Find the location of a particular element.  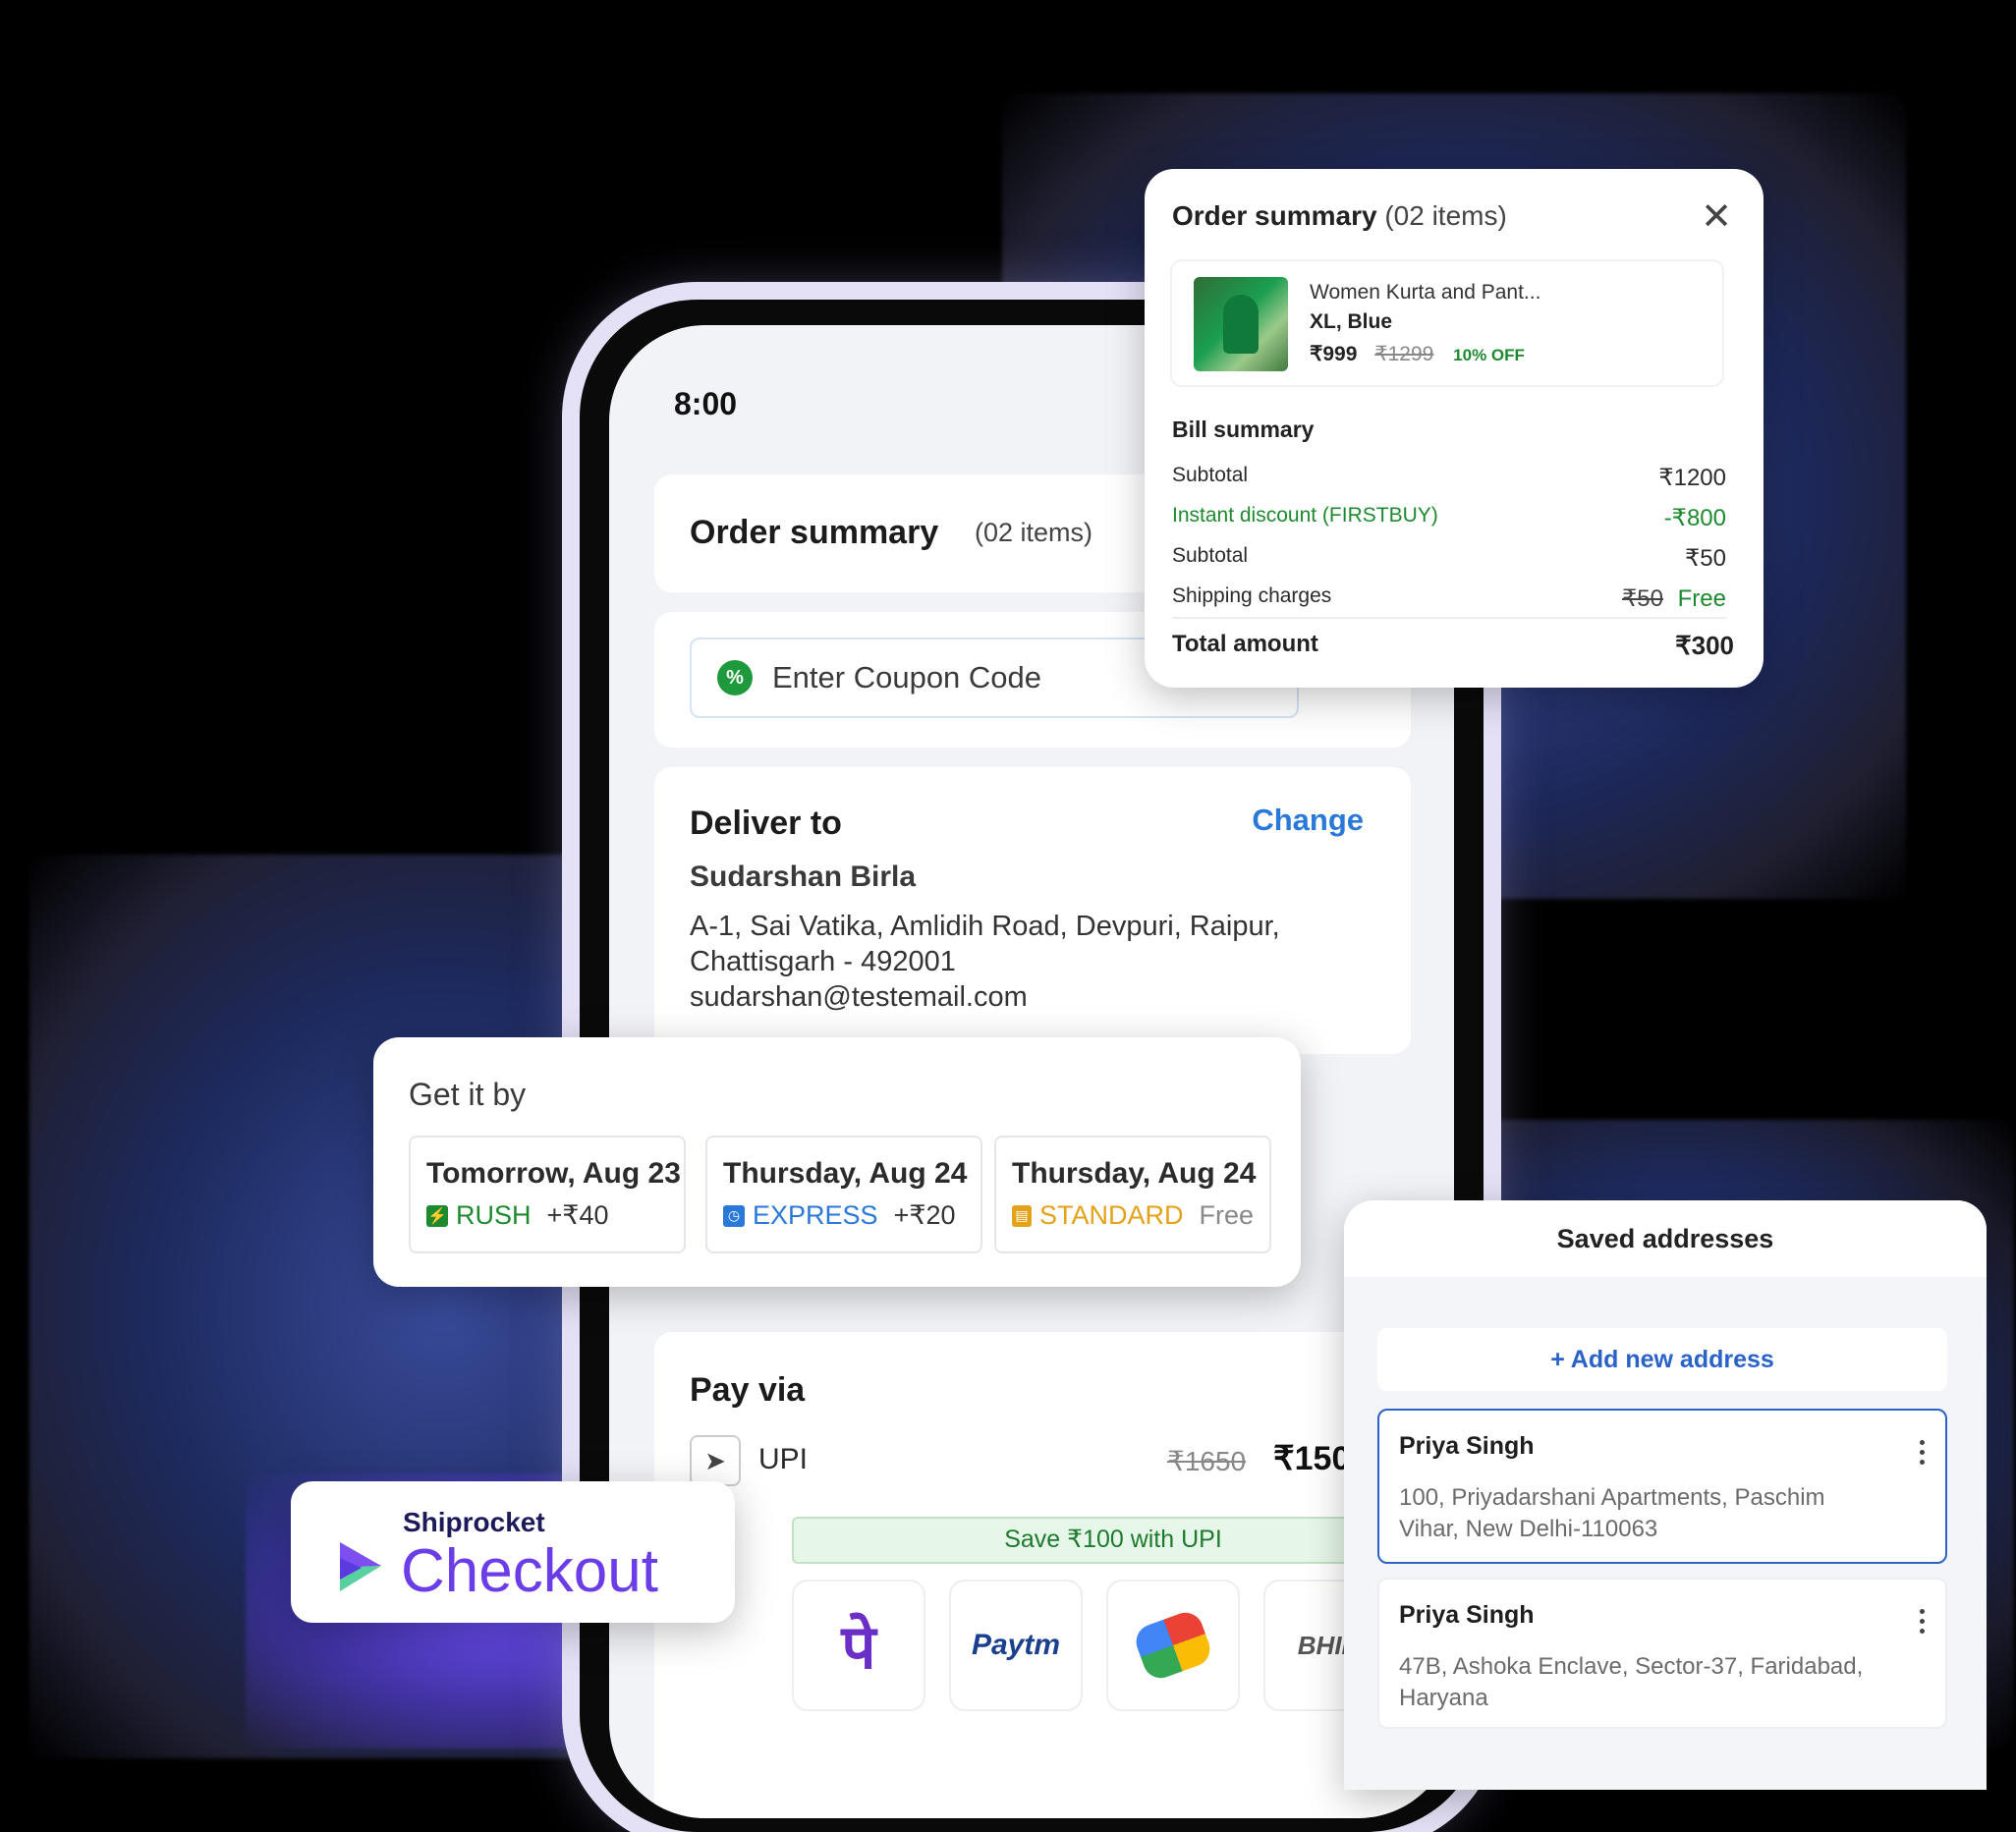

shiprocket-logo-icon is located at coordinates (358, 1567).